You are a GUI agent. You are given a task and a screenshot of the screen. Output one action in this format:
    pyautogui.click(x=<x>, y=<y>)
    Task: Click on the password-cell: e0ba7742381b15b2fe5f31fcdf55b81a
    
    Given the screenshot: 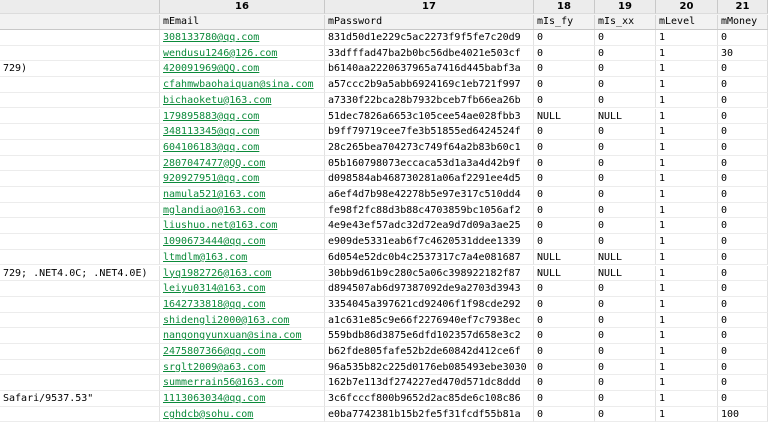 What is the action you would take?
    pyautogui.click(x=429, y=414)
    